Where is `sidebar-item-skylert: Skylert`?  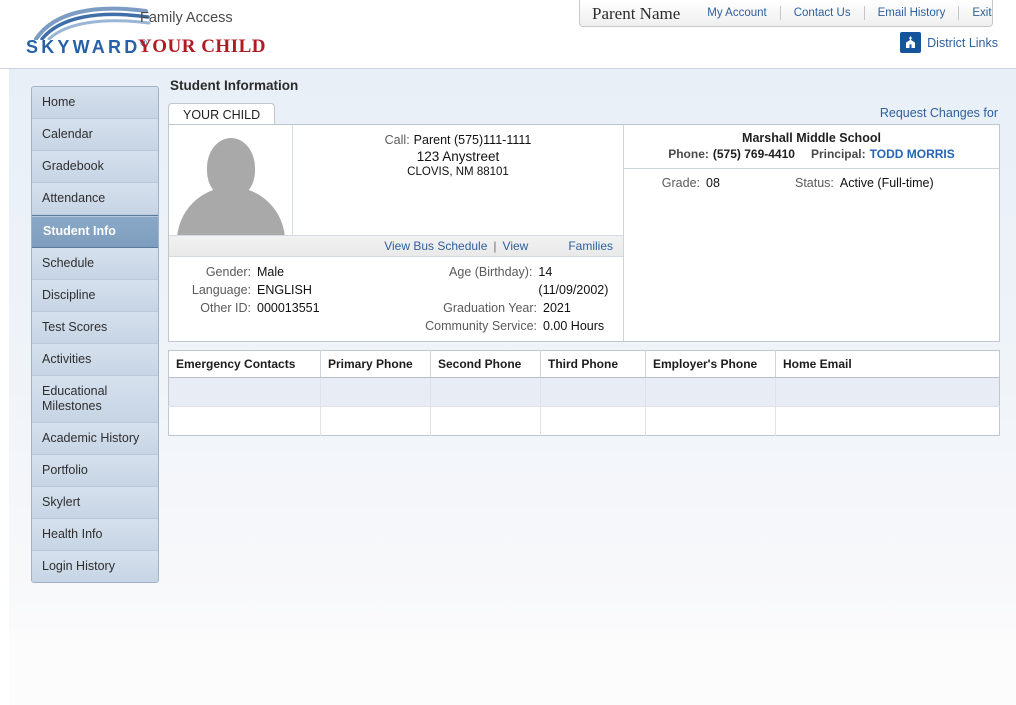
sidebar-item-skylert: Skylert is located at coordinates (95, 503).